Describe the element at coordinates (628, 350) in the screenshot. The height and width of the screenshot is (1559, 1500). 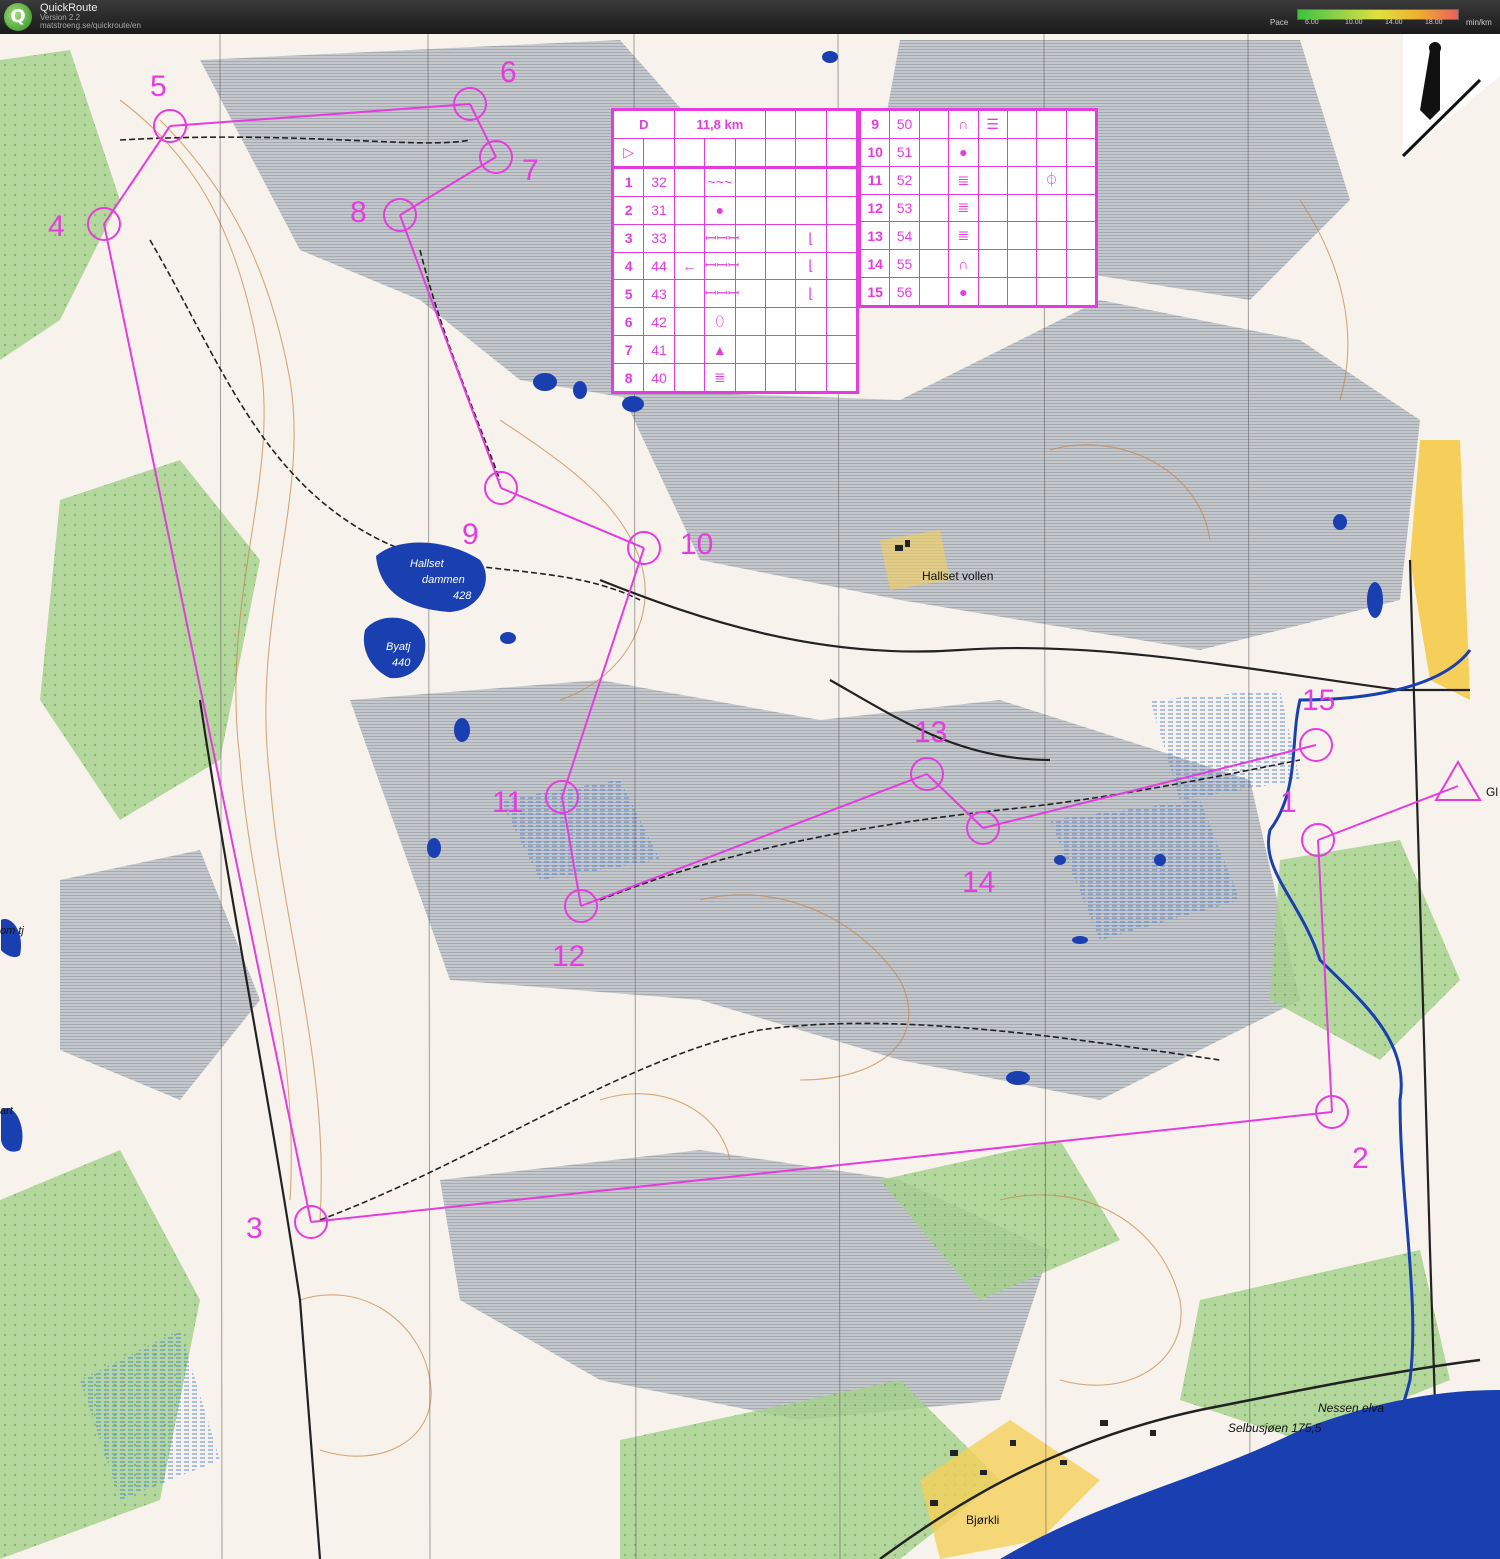
I see `control-number-cell: 7` at that location.